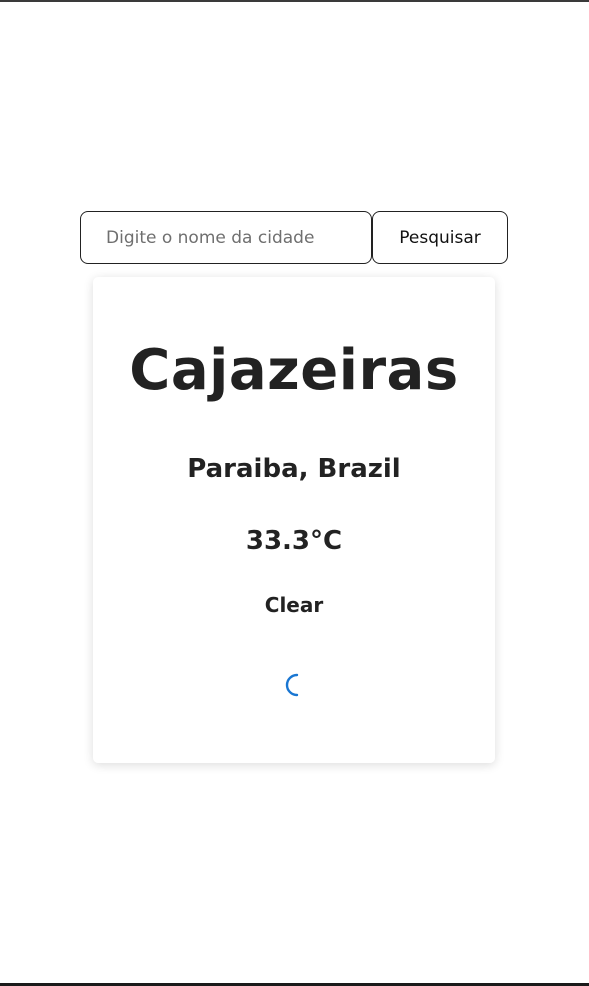 The image size is (589, 986). I want to click on moon-icon, so click(292, 685).